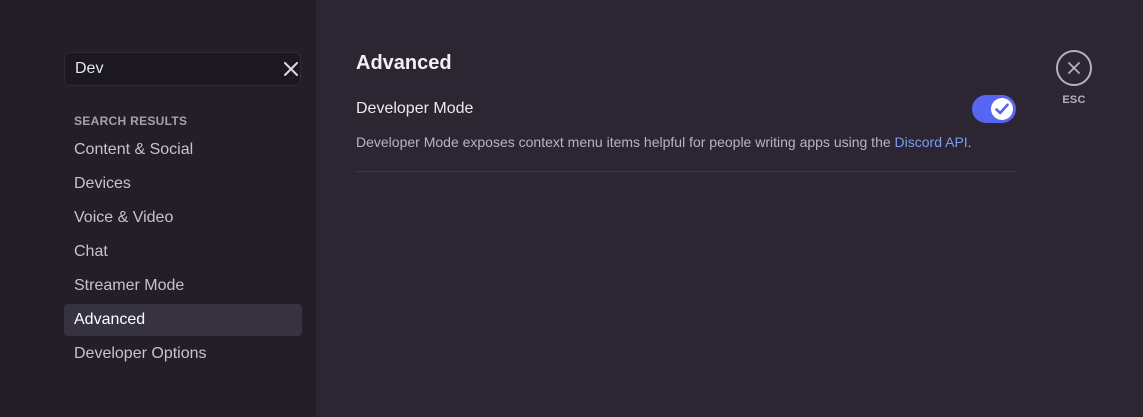 Image resolution: width=1143 pixels, height=417 pixels. I want to click on sidebar-item-chat: Chat, so click(183, 252).